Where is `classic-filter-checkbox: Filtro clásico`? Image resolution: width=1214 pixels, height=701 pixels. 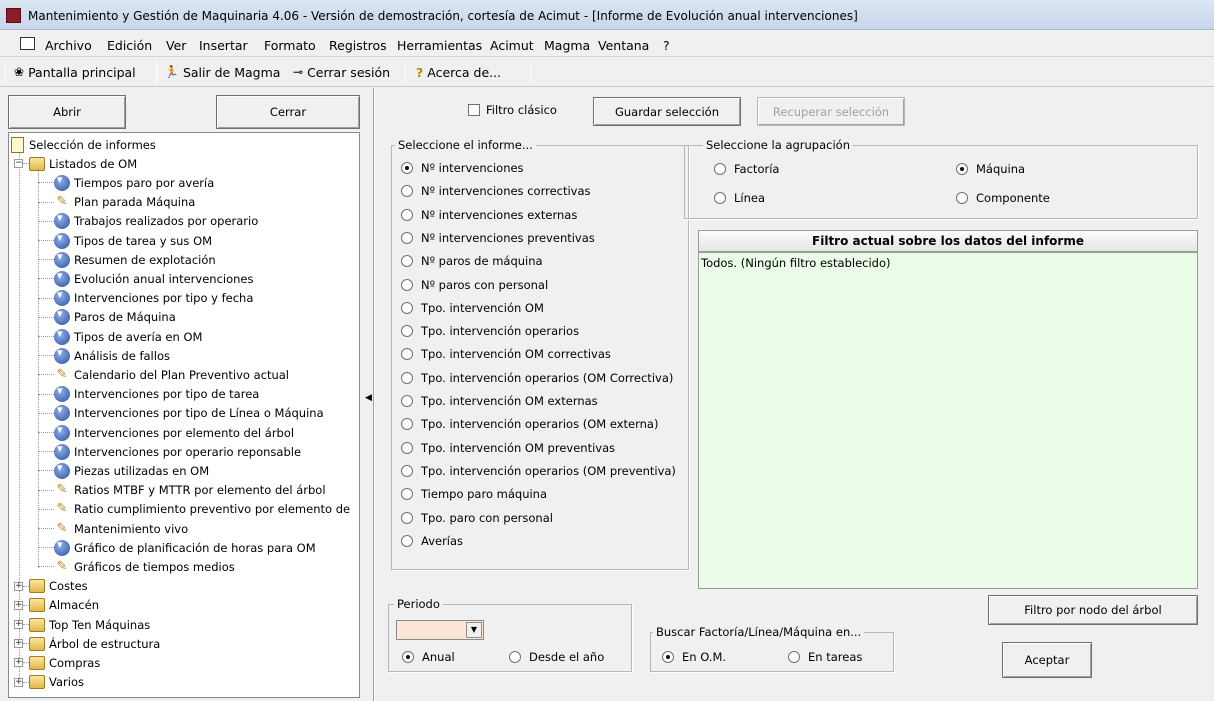 classic-filter-checkbox: Filtro clásico is located at coordinates (512, 110).